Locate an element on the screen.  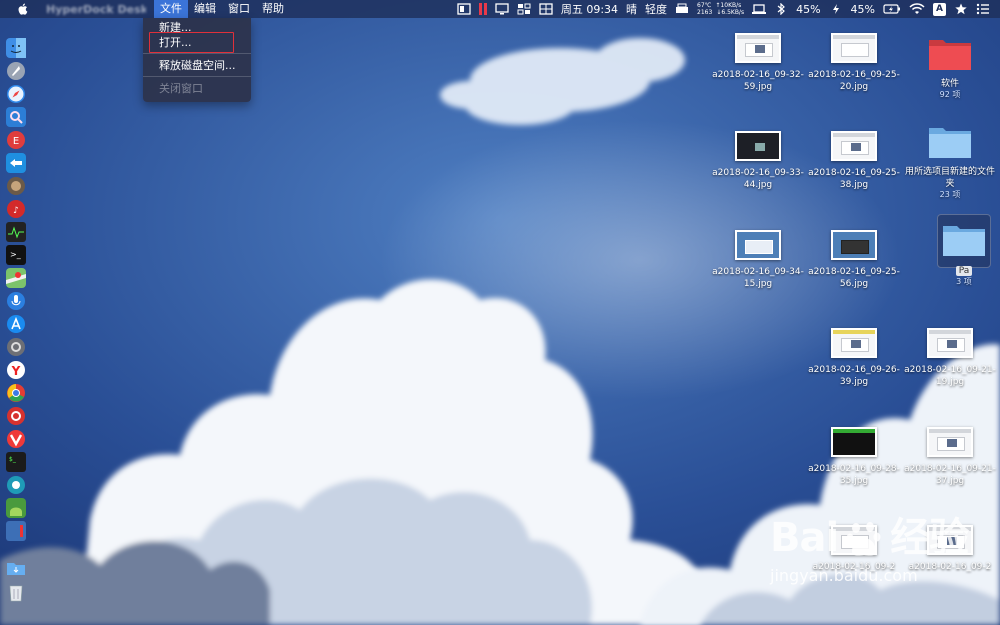
desktop-file: a2018-02-16_09-25-20.jpg is located at coordinates (854, 63).